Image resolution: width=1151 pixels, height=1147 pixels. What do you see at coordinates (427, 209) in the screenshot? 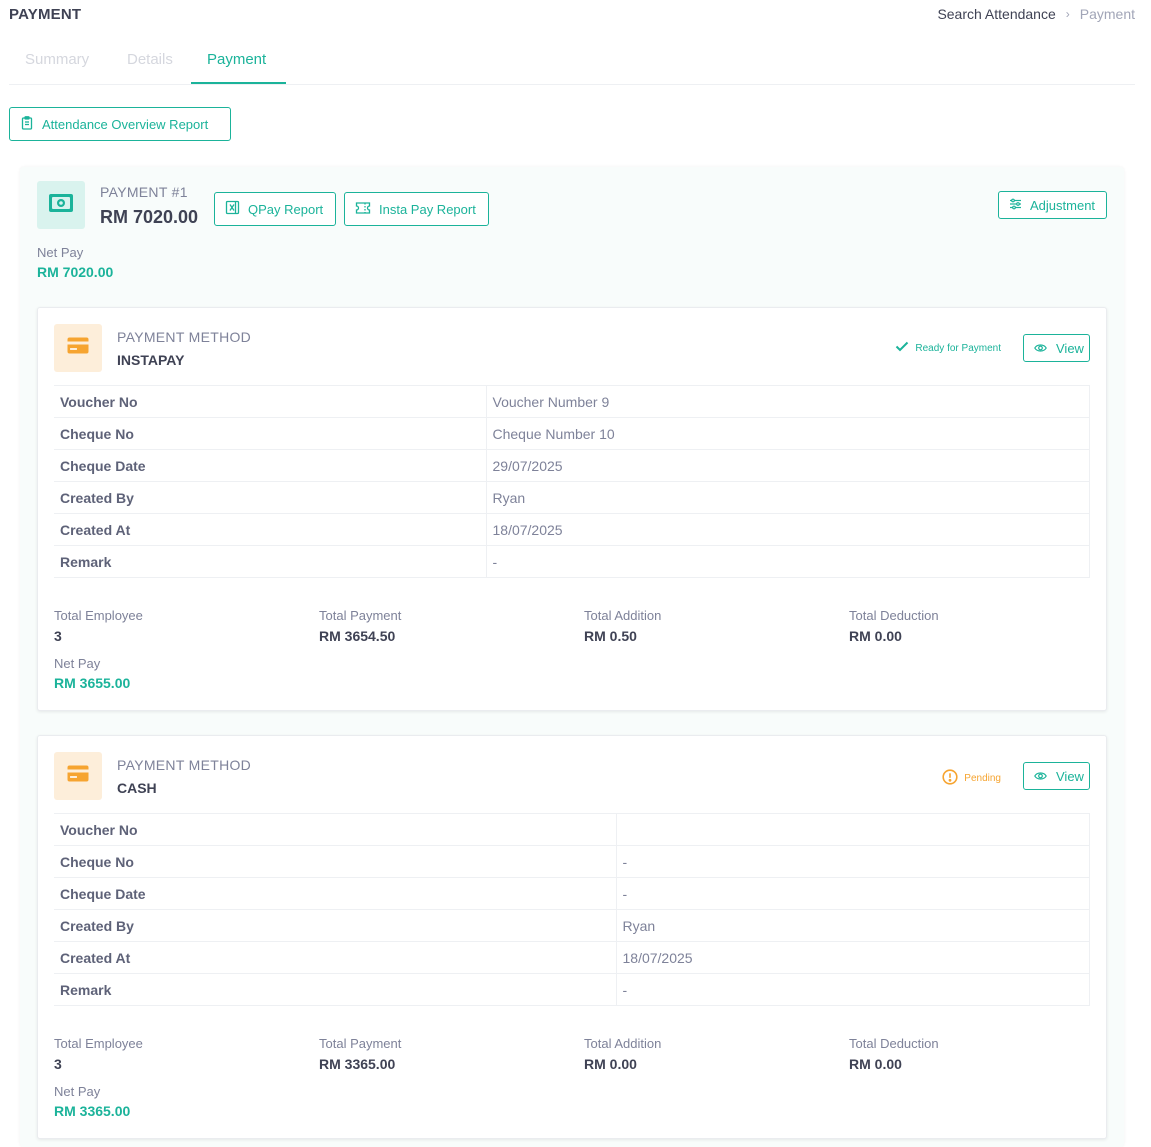
I see `insta-pay-report-label: Insta Pay Report` at bounding box center [427, 209].